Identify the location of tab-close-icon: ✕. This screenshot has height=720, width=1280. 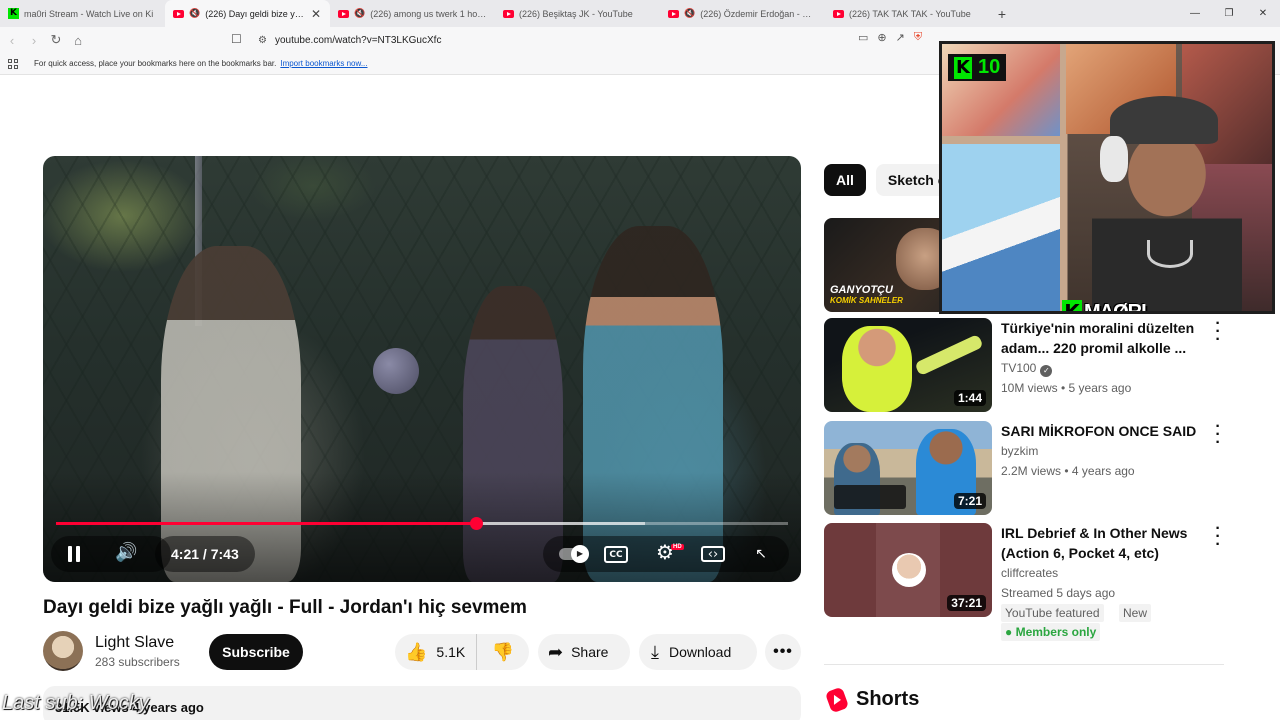
(316, 14).